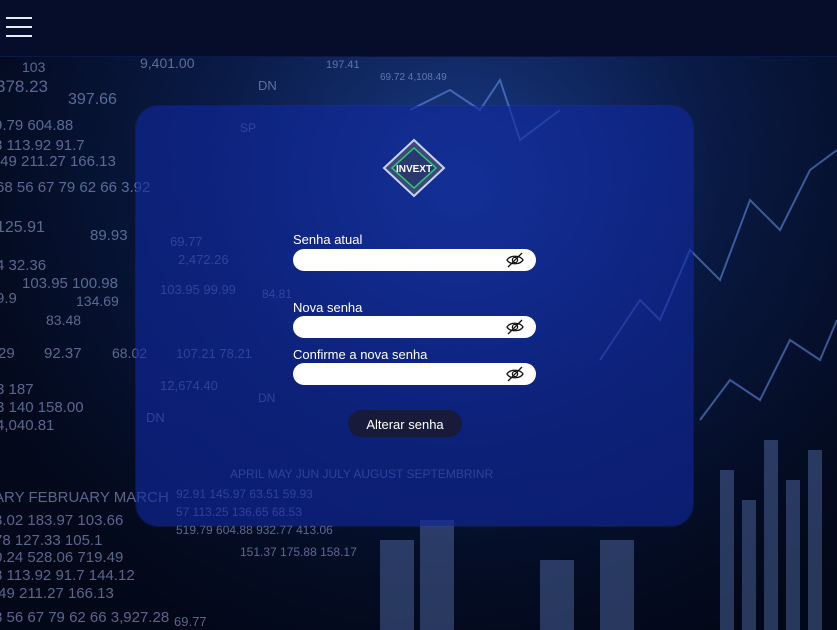 This screenshot has height=630, width=837. I want to click on change-password-button: Alterar senha, so click(405, 423).